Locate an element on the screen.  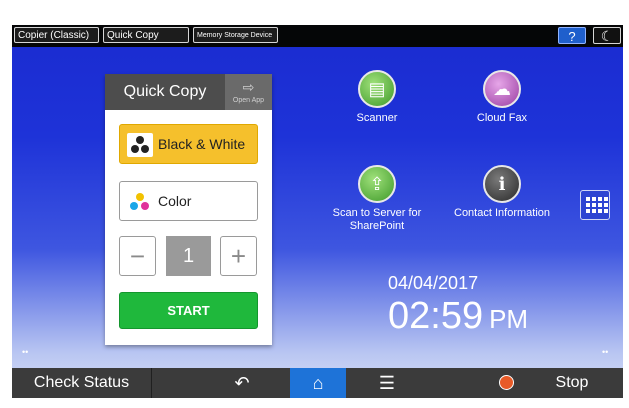
quantity-value: 1 is located at coordinates (188, 256).